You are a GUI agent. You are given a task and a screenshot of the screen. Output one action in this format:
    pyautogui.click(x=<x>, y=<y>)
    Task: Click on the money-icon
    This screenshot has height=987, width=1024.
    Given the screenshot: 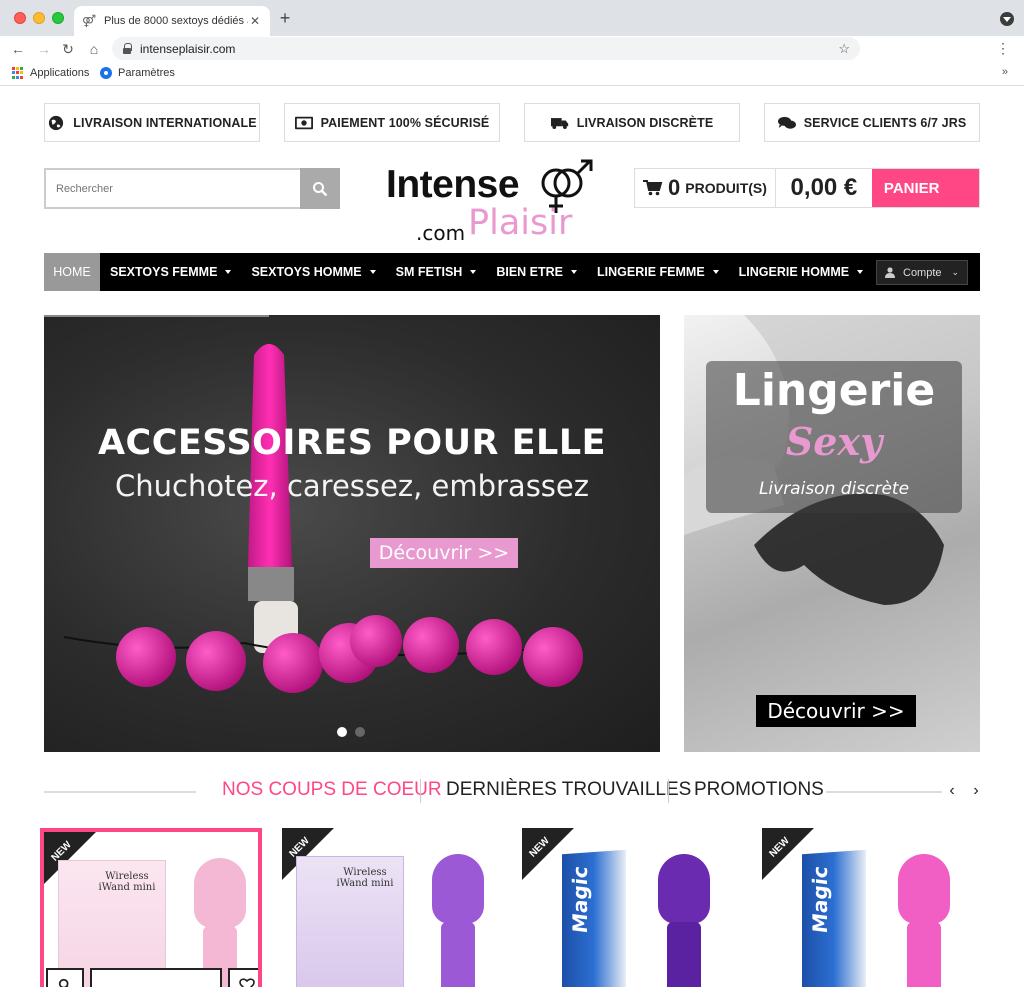 What is the action you would take?
    pyautogui.click(x=303, y=122)
    